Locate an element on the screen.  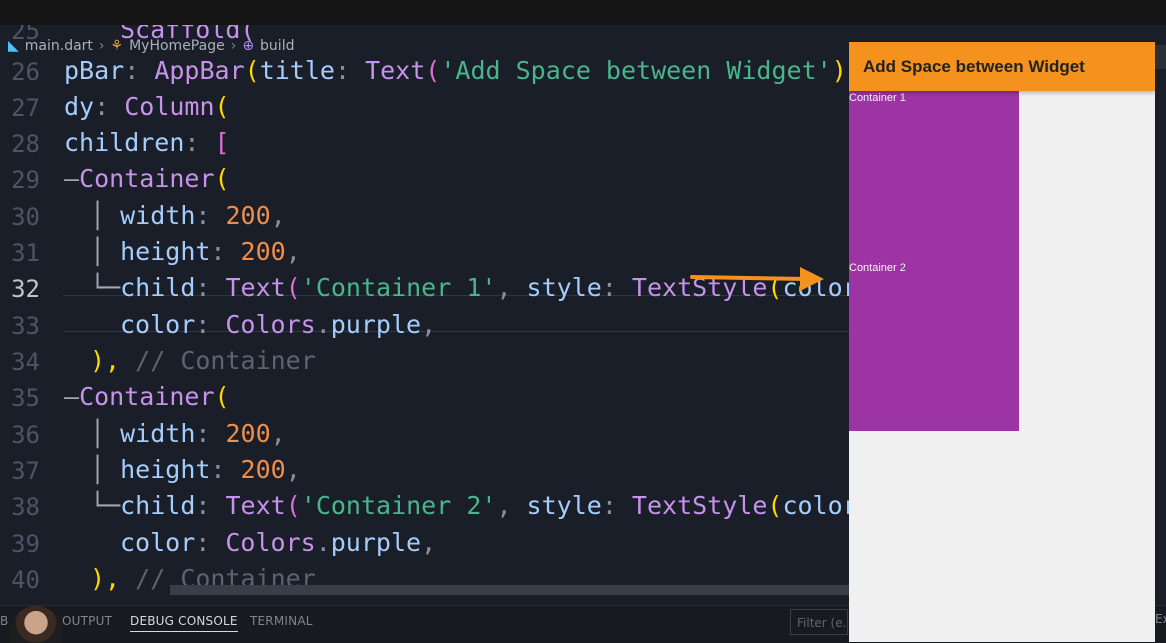
app-bar: Add Space between Widget is located at coordinates (1002, 66).